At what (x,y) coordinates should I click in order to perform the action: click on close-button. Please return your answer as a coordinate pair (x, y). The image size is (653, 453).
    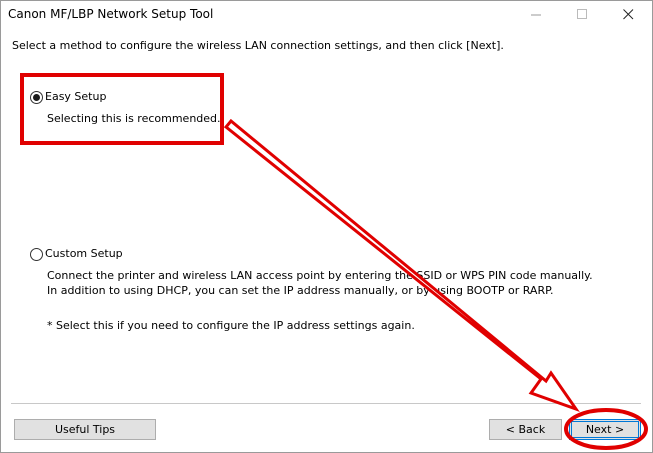
    Looking at the image, I should click on (629, 15).